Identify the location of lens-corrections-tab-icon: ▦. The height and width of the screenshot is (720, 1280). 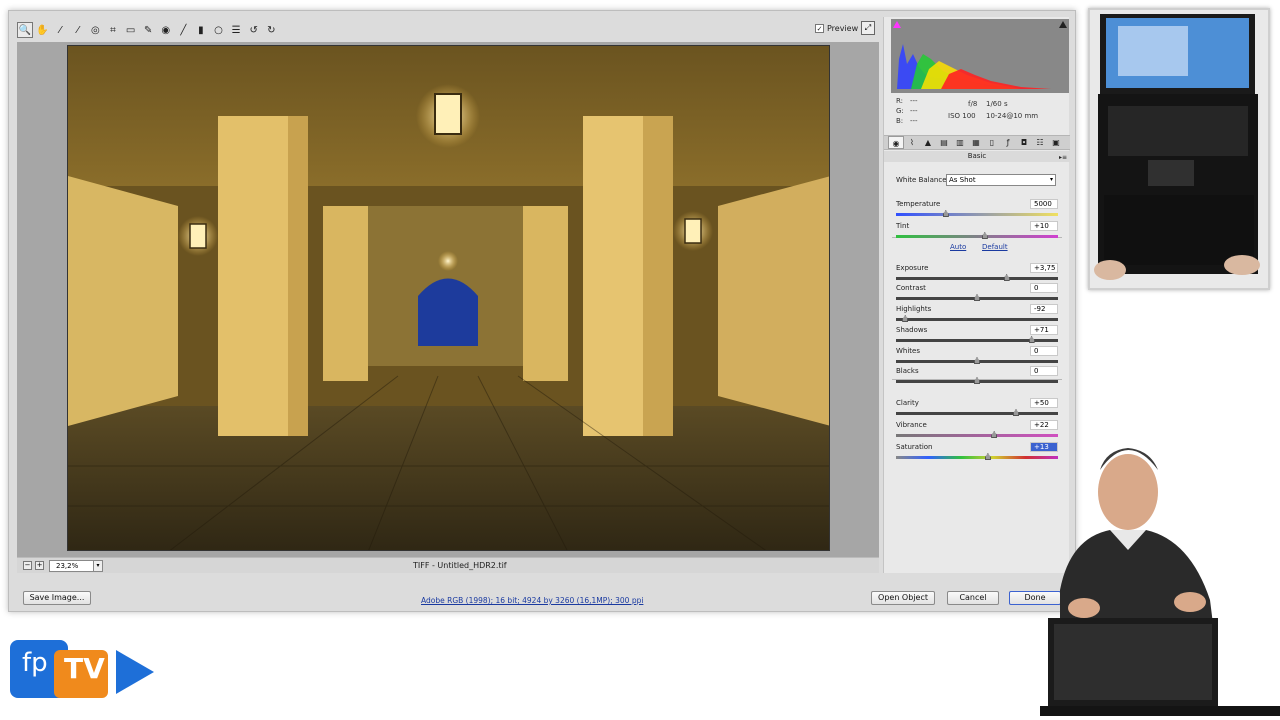
(976, 142).